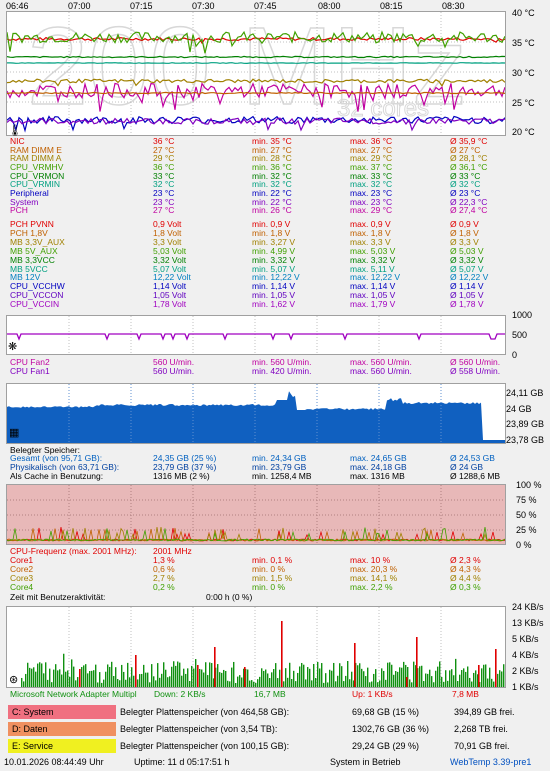 The height and width of the screenshot is (771, 550). Describe the element at coordinates (181, 476) in the screenshot. I see `reading-current: 1316 MB (2 %)` at that location.